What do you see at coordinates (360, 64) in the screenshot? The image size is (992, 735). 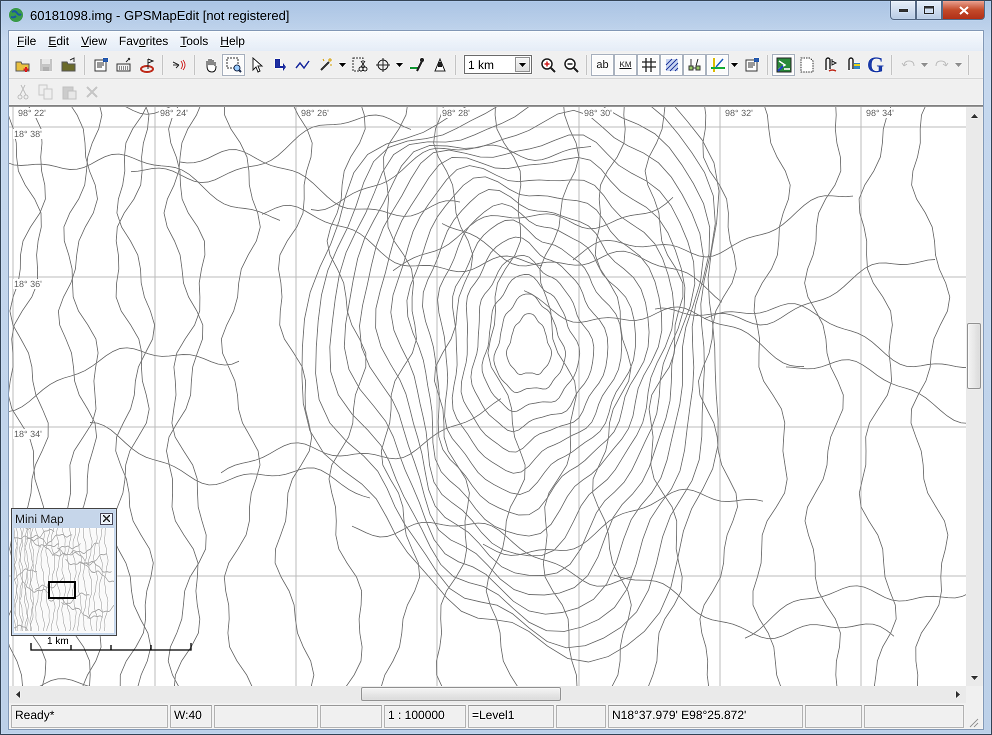 I see `select-cut-icon` at bounding box center [360, 64].